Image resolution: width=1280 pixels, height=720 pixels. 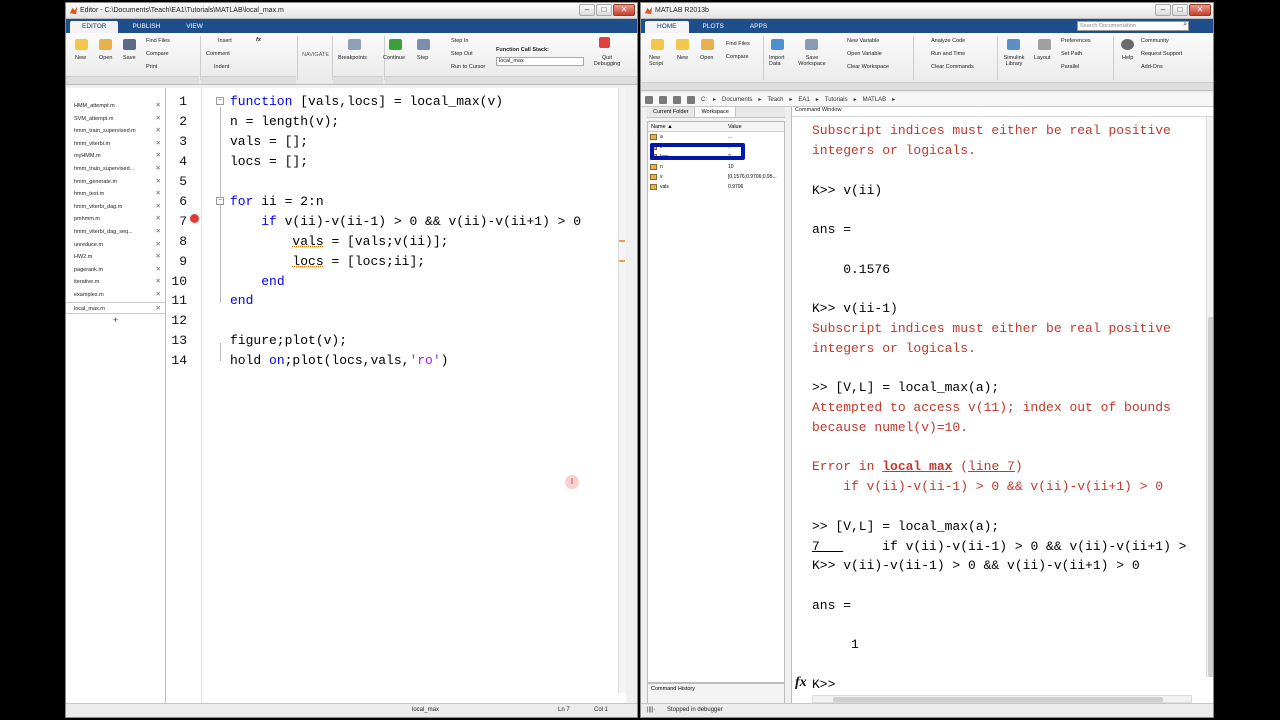 What do you see at coordinates (183, 161) in the screenshot?
I see `line-number: 4` at bounding box center [183, 161].